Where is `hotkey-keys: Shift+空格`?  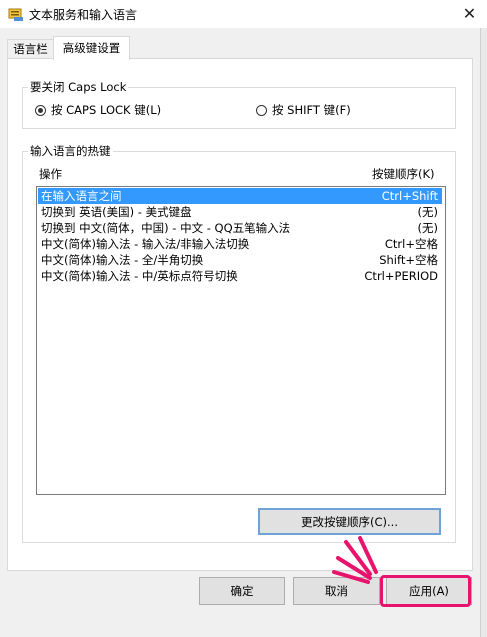
hotkey-keys: Shift+空格 is located at coordinates (408, 260).